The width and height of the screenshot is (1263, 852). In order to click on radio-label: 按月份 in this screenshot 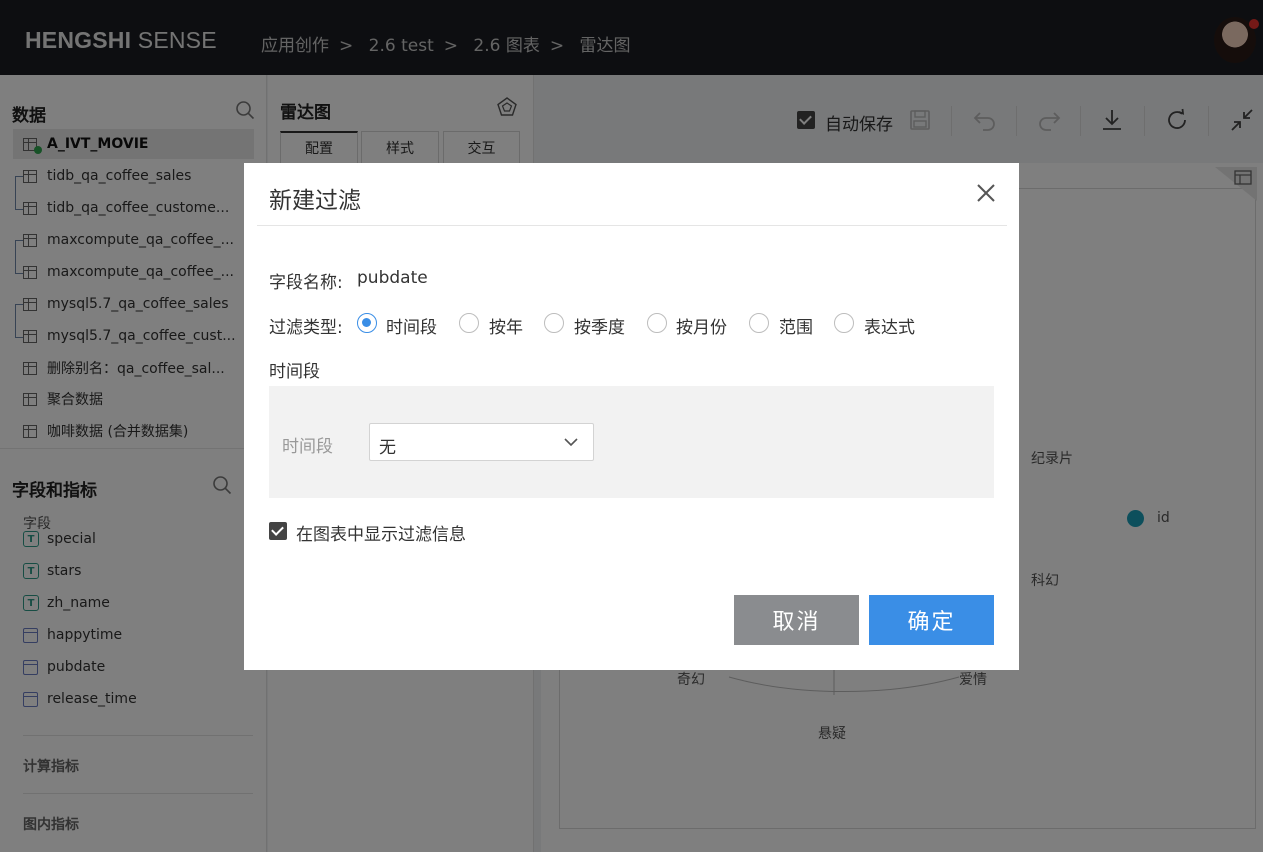, I will do `click(701, 325)`.